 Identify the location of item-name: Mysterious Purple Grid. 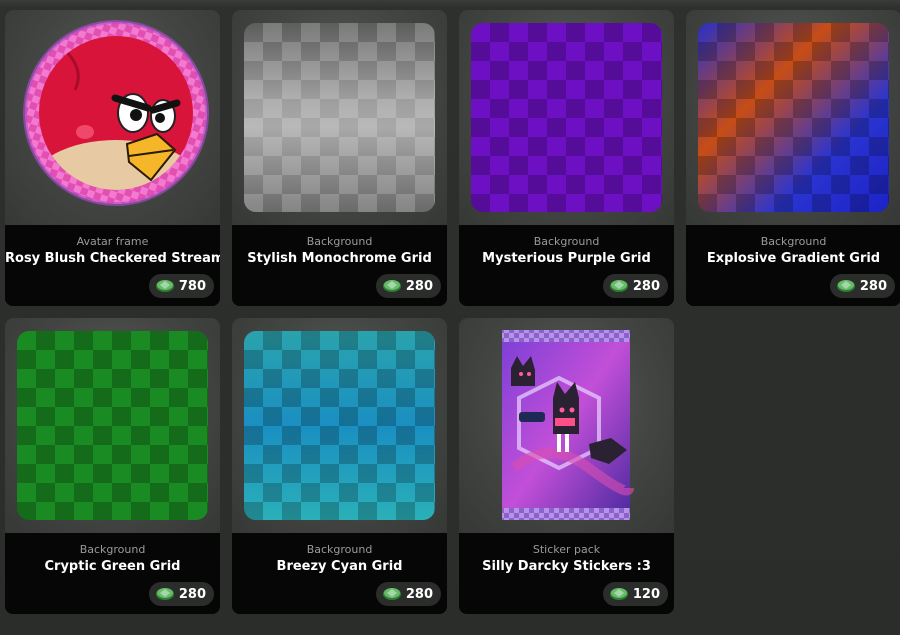
(566, 258).